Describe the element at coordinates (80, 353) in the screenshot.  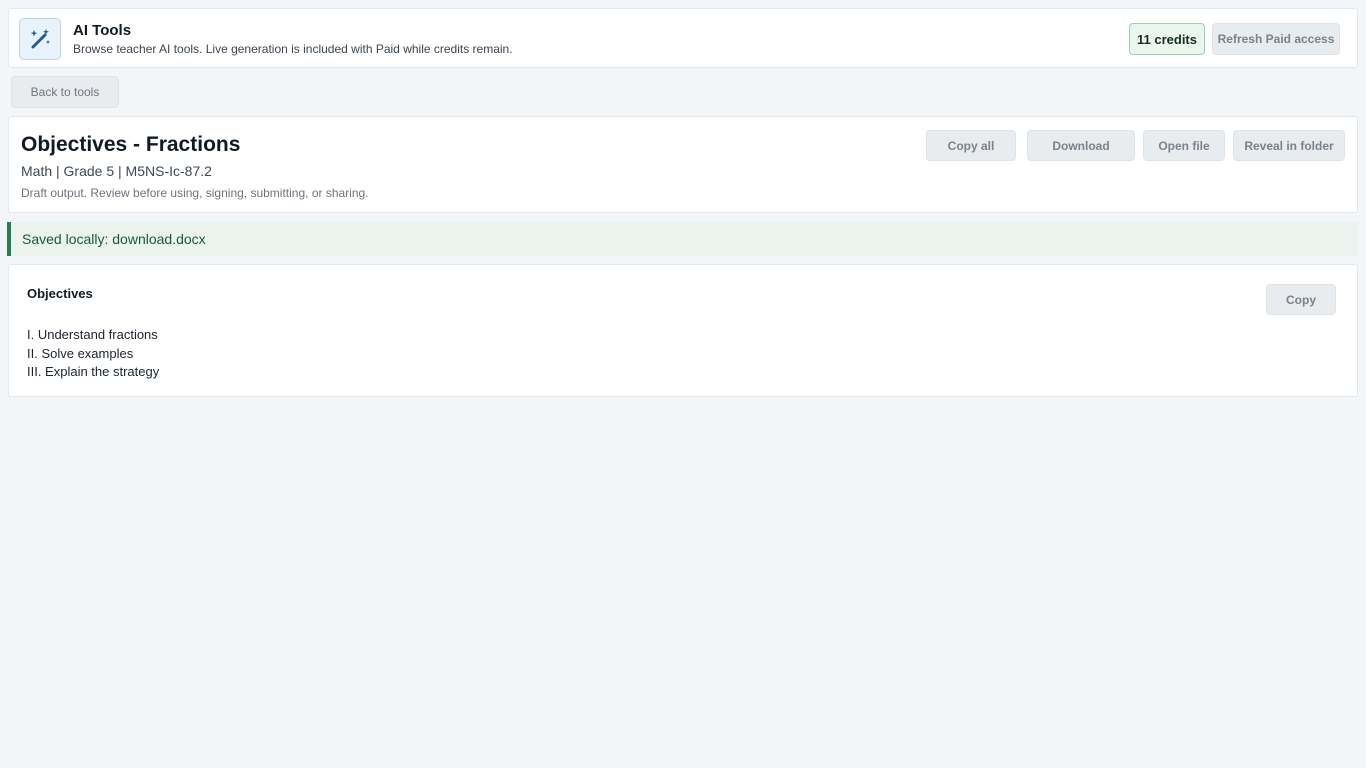
I see `output-line: II. Solve examples` at that location.